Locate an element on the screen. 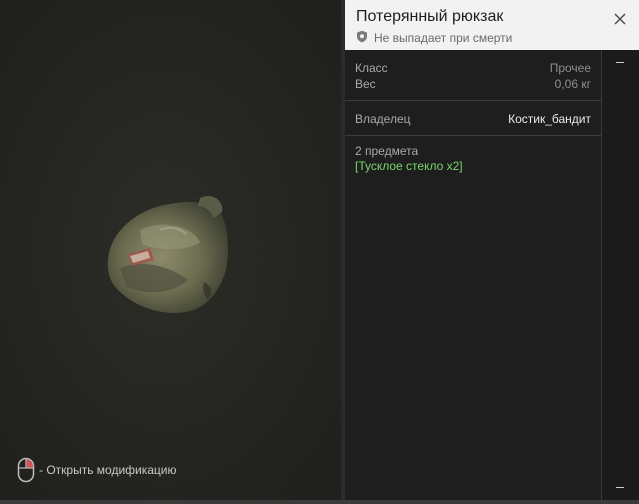  class-label: Класс is located at coordinates (371, 68).